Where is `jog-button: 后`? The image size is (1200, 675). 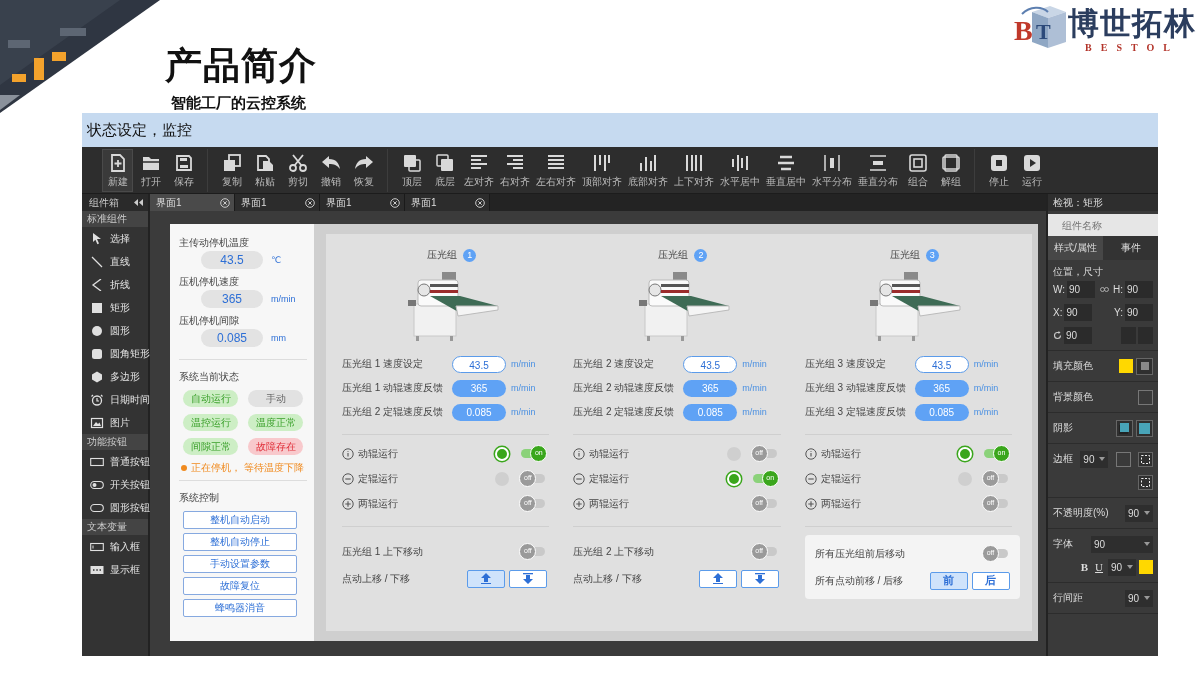
jog-button: 后 is located at coordinates (991, 580).